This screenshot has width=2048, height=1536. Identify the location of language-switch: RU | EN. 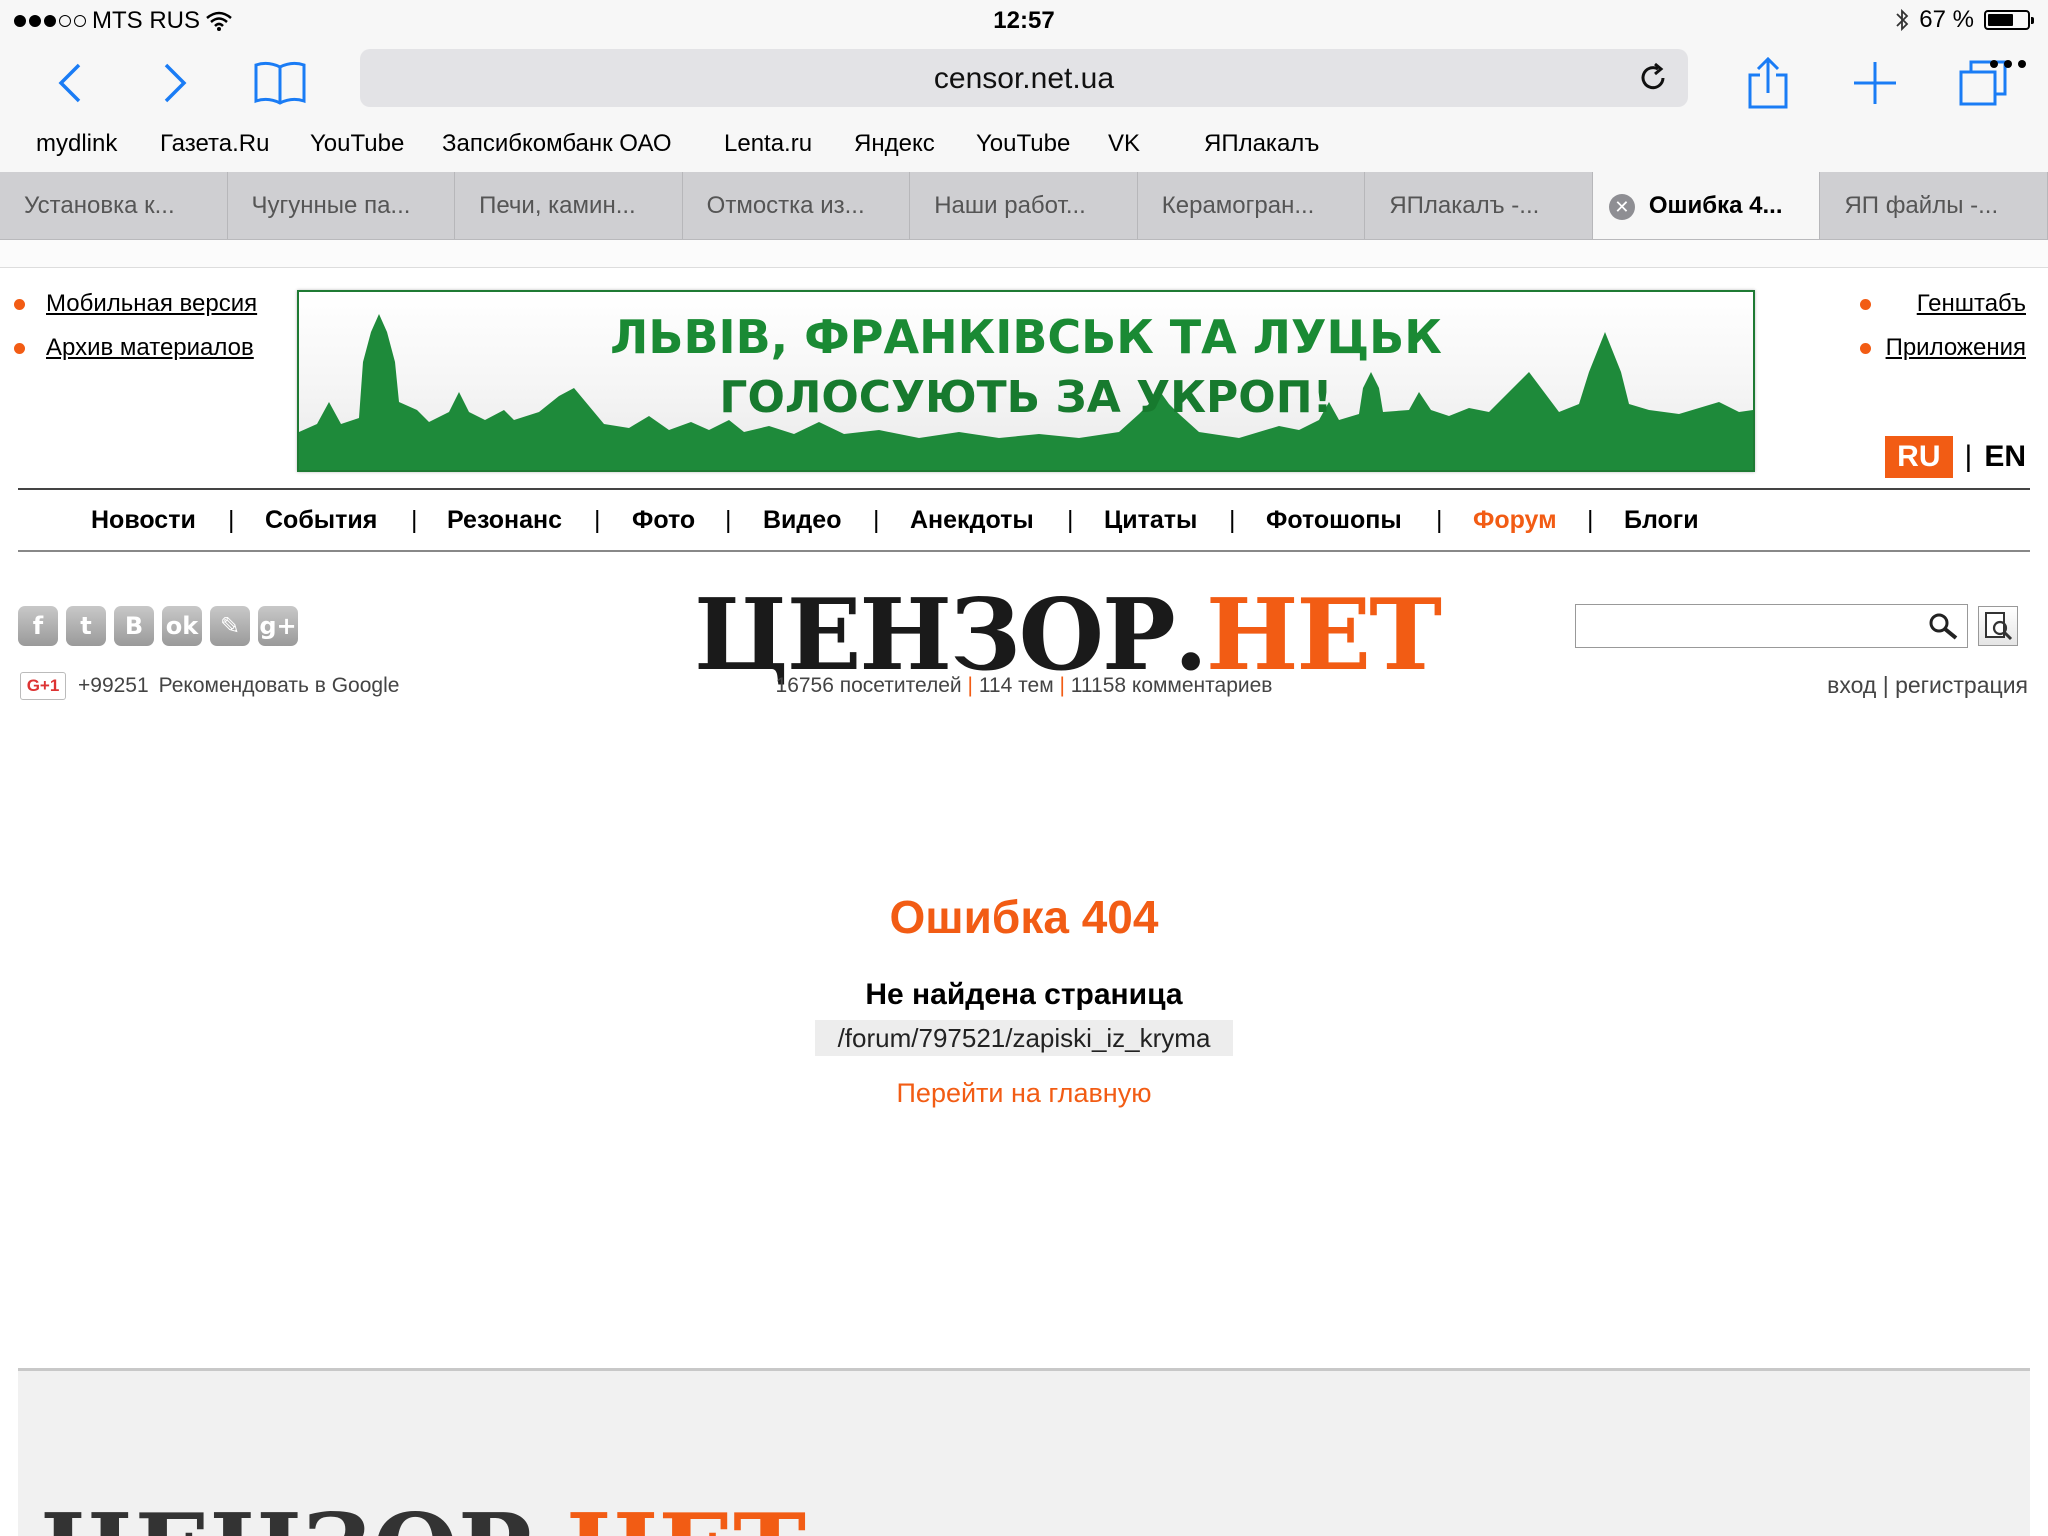
(1955, 457).